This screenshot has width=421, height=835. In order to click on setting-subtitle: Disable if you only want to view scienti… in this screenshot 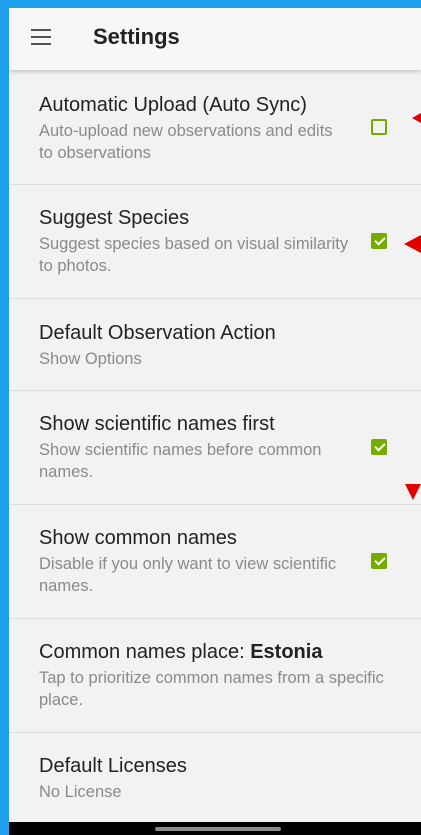, I will do `click(188, 575)`.